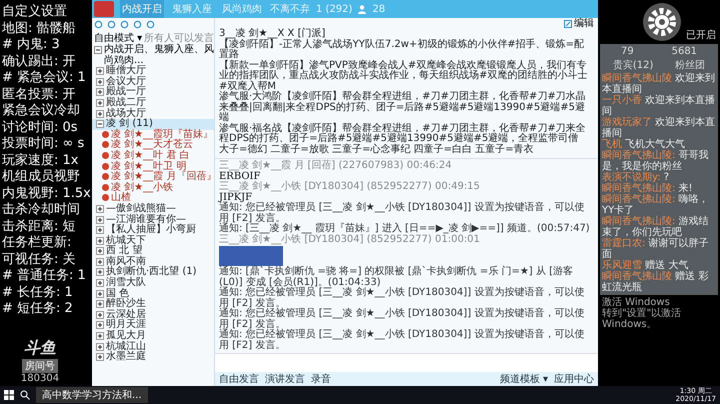 The height and width of the screenshot is (404, 720). I want to click on activation-text: 激活 Windows, so click(636, 302).